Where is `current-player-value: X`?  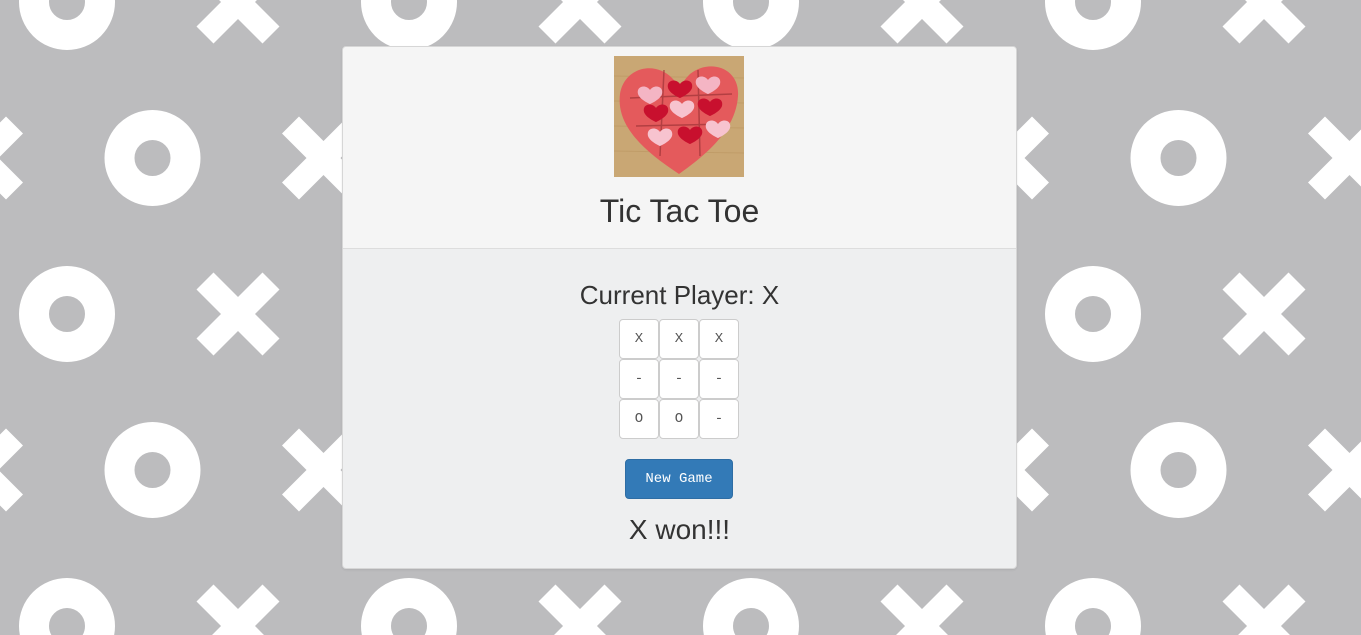
current-player-value: X is located at coordinates (770, 295).